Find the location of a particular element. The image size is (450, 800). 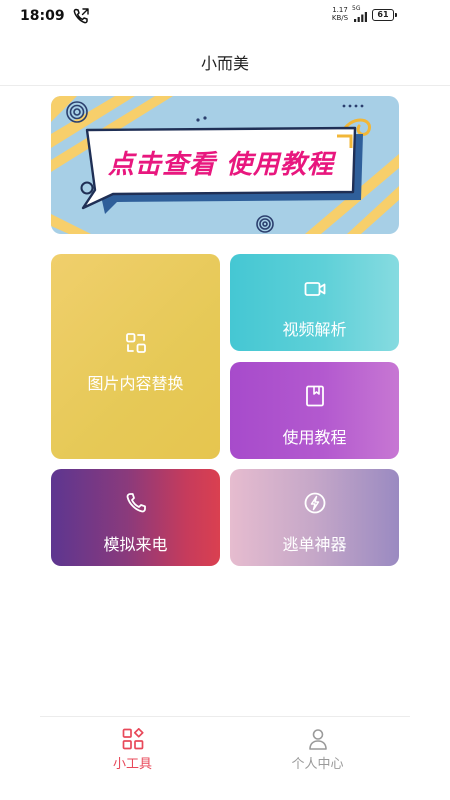

battery-icon: 61 is located at coordinates (384, 15).